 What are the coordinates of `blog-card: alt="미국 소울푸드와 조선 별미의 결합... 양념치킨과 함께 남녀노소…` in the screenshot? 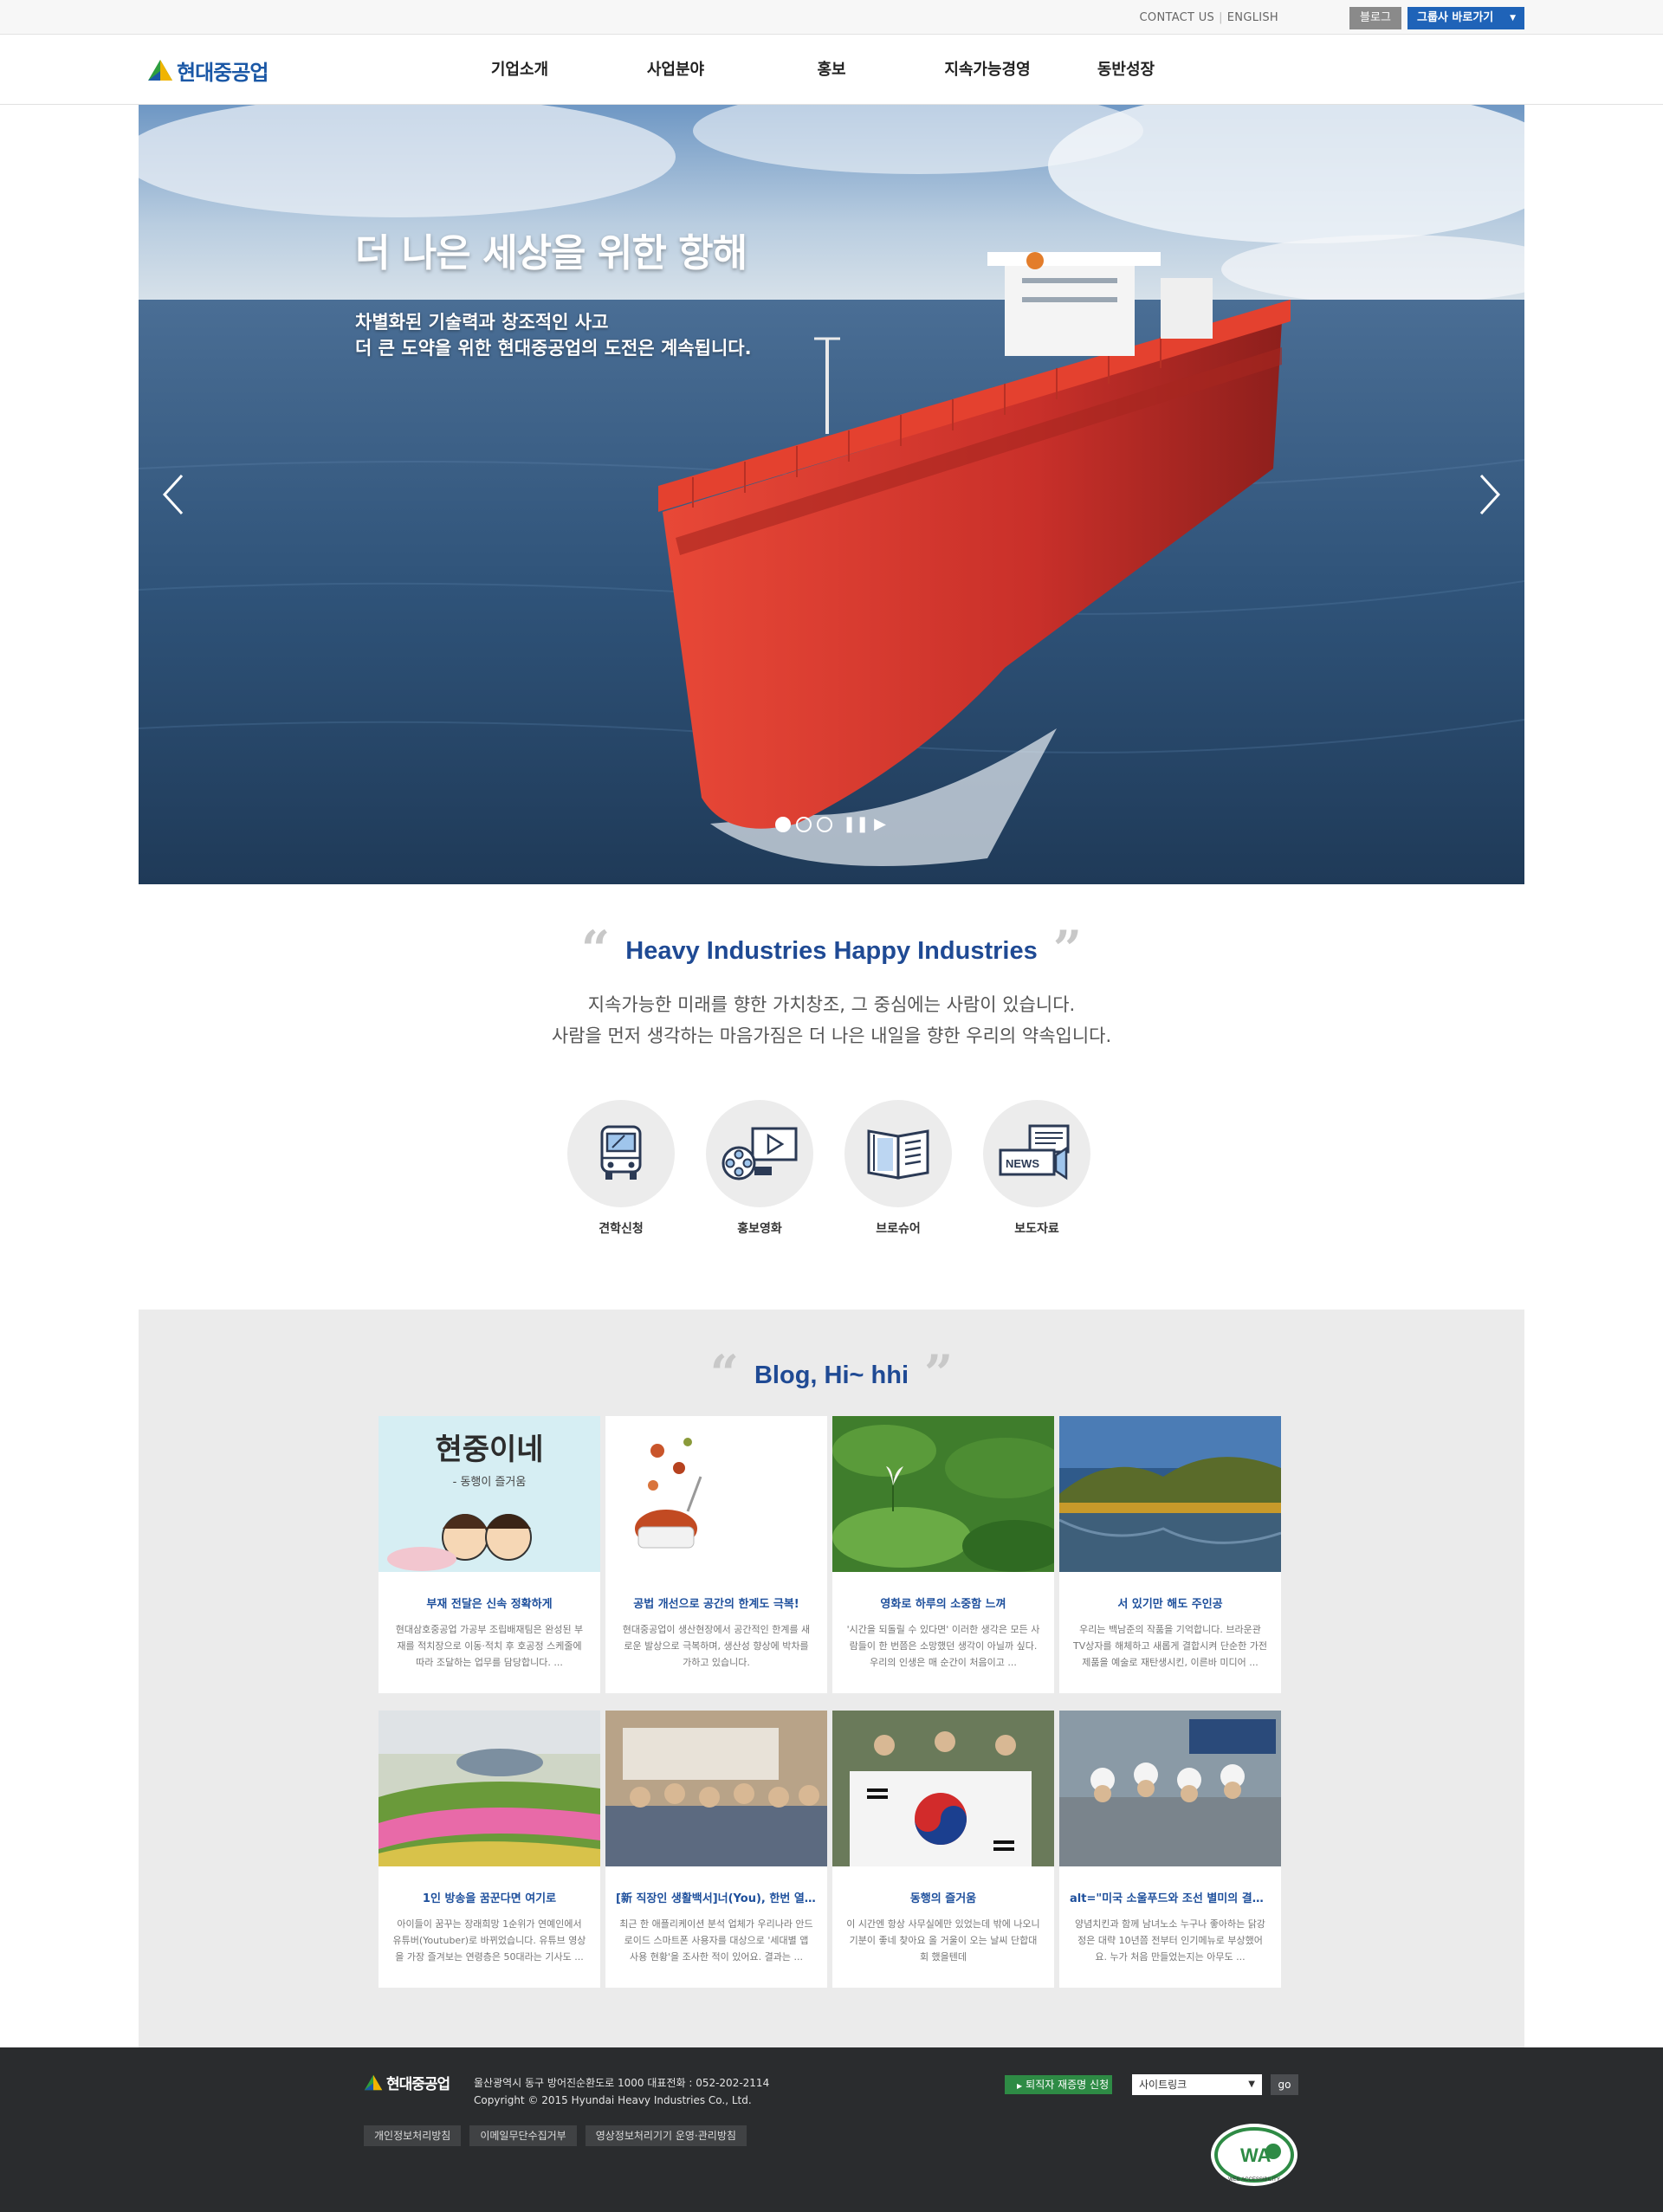 It's located at (1170, 1849).